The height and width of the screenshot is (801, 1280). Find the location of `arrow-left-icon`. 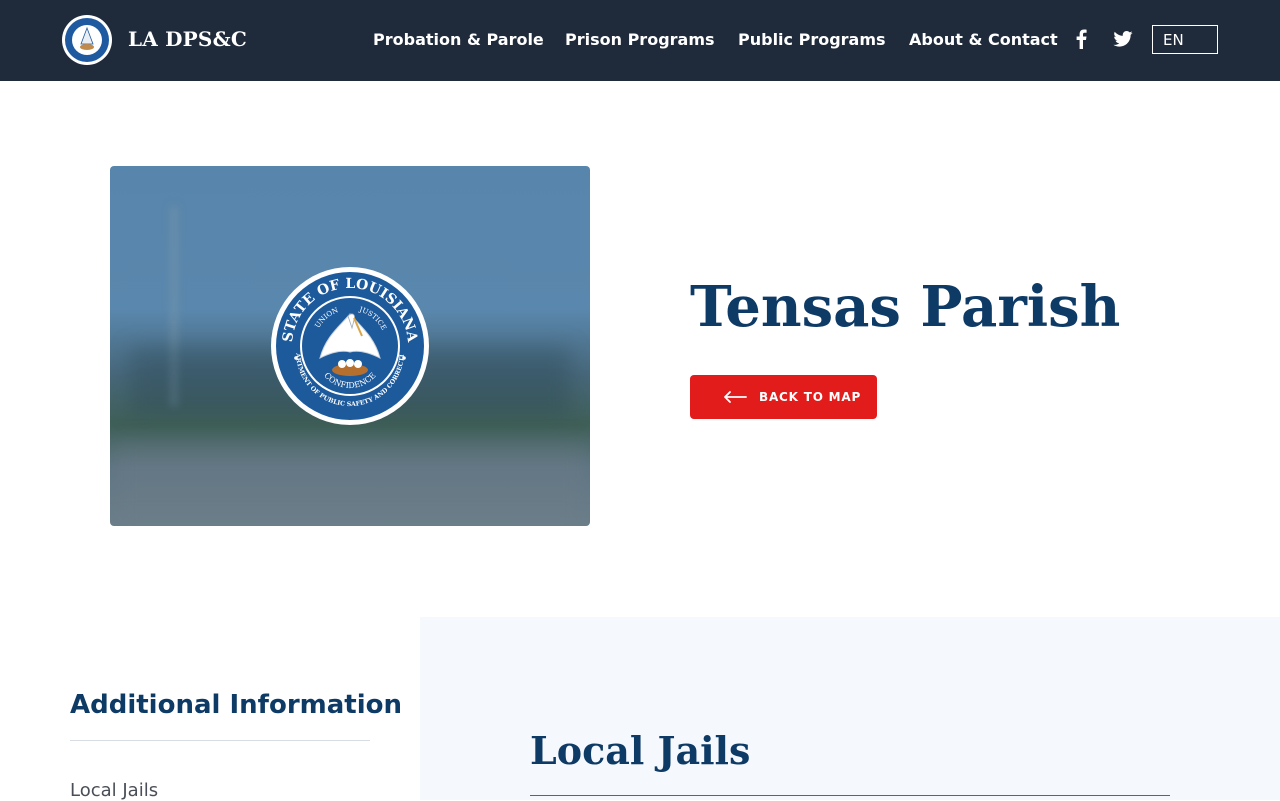

arrow-left-icon is located at coordinates (735, 397).